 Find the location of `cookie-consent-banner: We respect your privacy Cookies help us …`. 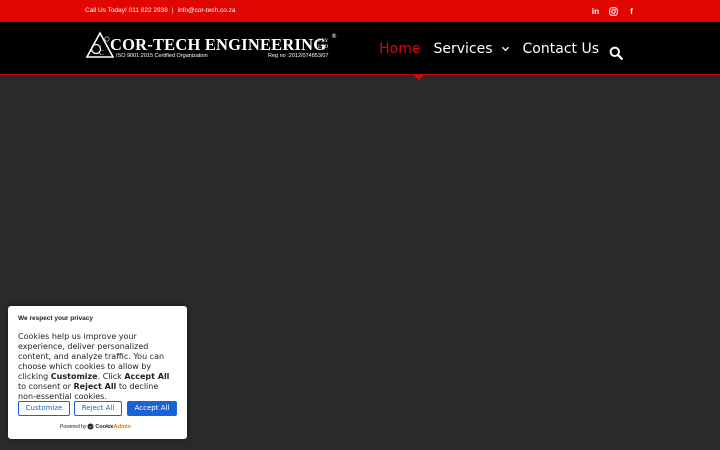

cookie-consent-banner: We respect your privacy Cookies help us … is located at coordinates (97, 372).